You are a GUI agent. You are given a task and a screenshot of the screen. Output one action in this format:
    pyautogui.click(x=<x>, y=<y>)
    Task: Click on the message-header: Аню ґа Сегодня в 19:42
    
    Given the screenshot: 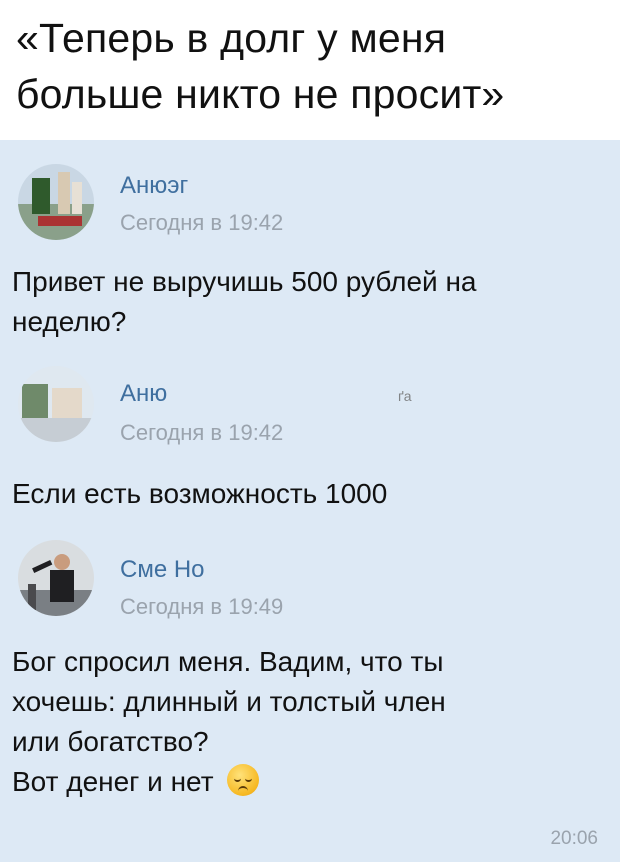 What is the action you would take?
    pyautogui.click(x=310, y=410)
    